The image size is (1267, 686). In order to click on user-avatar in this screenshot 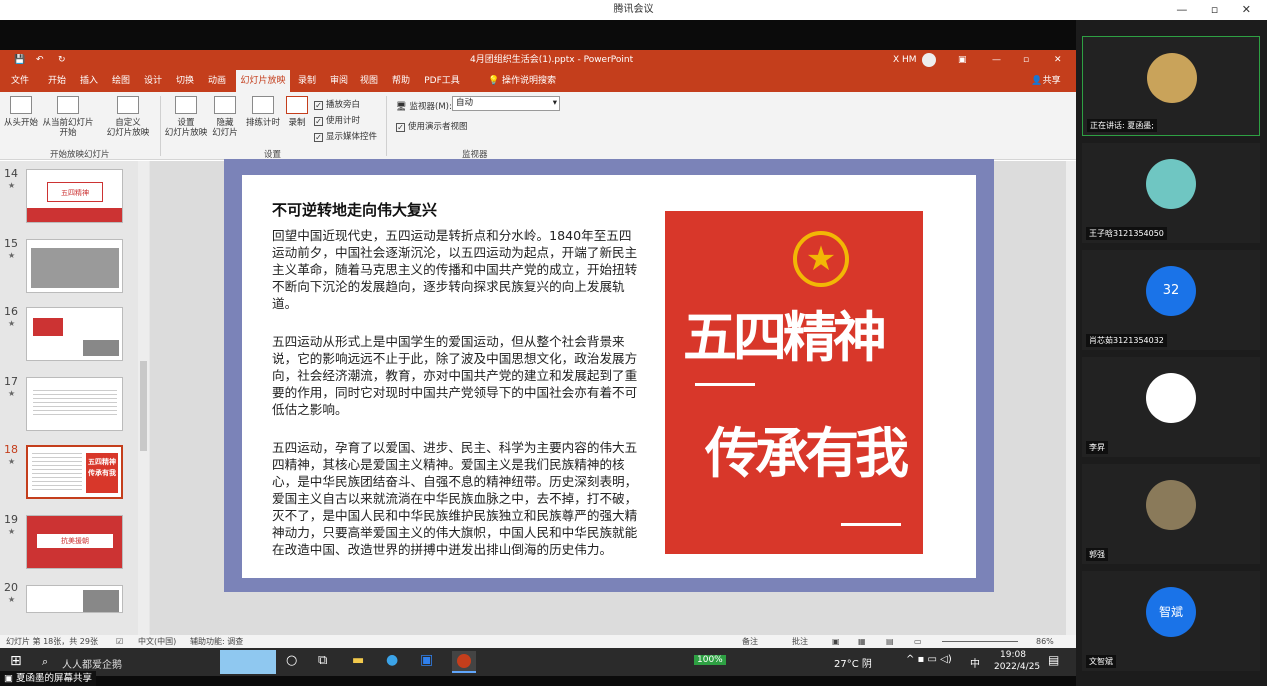, I will do `click(929, 60)`.